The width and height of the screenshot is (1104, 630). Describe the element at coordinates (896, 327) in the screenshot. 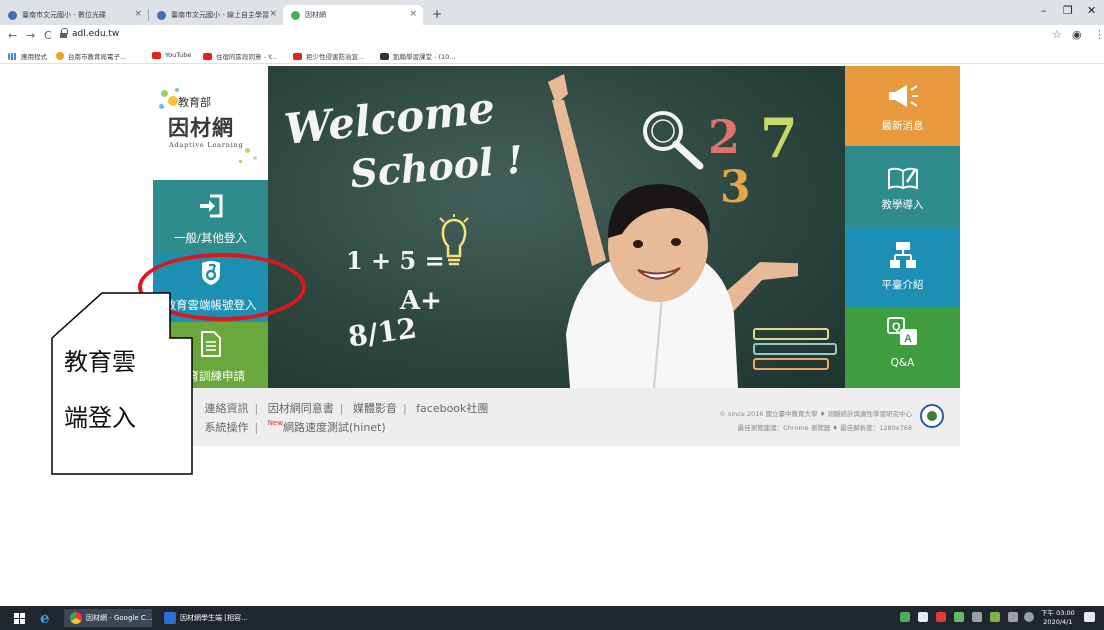

I see `svg-text: Q` at that location.